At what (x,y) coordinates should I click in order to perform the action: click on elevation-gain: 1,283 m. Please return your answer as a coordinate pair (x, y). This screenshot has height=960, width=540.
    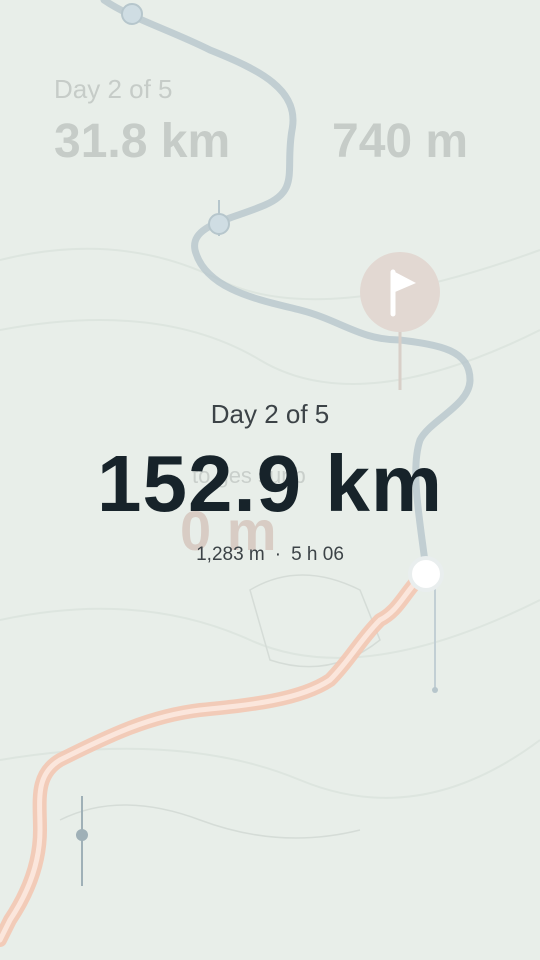
    Looking at the image, I should click on (230, 554).